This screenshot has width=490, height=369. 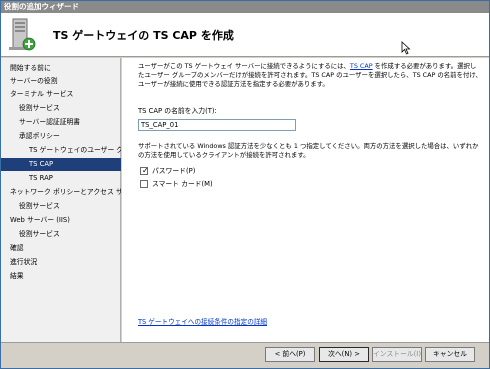 What do you see at coordinates (61, 164) in the screenshot?
I see `nav-item-ts-cap: TS CAP` at bounding box center [61, 164].